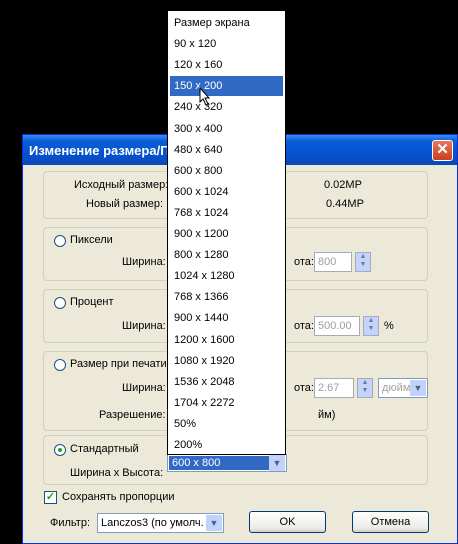 This screenshot has width=458, height=544. I want to click on dropdown-item: 240 x 320, so click(226, 107).